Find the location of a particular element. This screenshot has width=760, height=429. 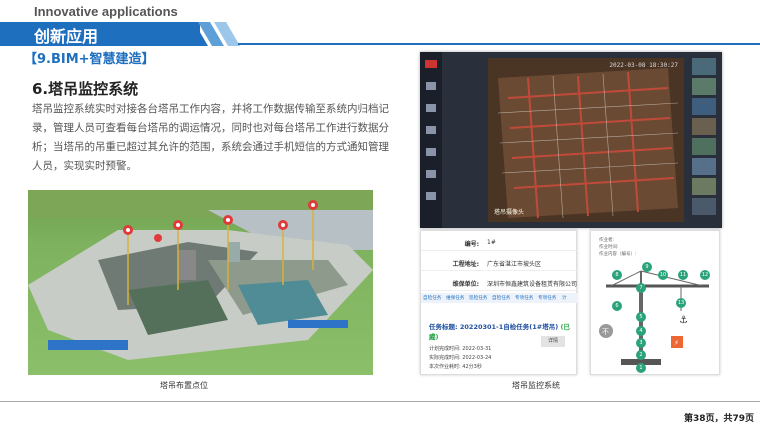

tab-self-check-2: 自检任务 is located at coordinates (501, 298).